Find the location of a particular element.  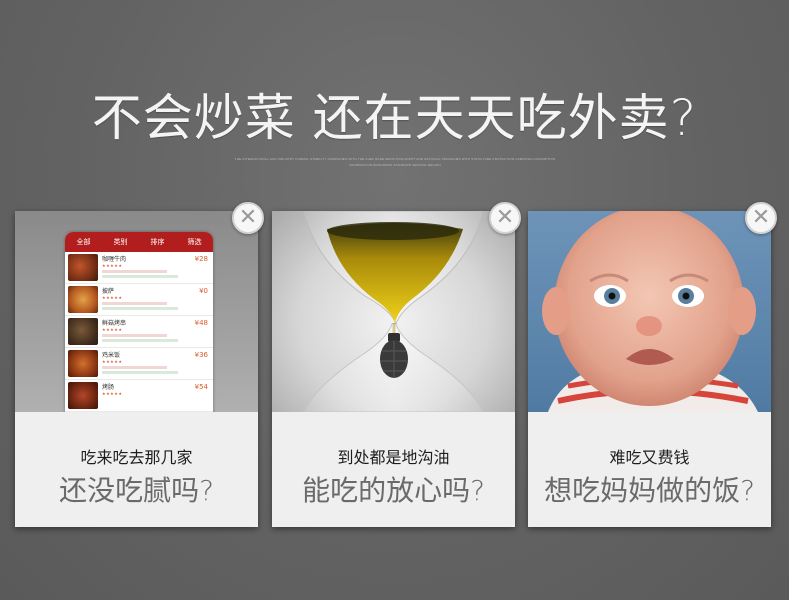

card-caption-line2: 能吃的放心吗? is located at coordinates (393, 490).